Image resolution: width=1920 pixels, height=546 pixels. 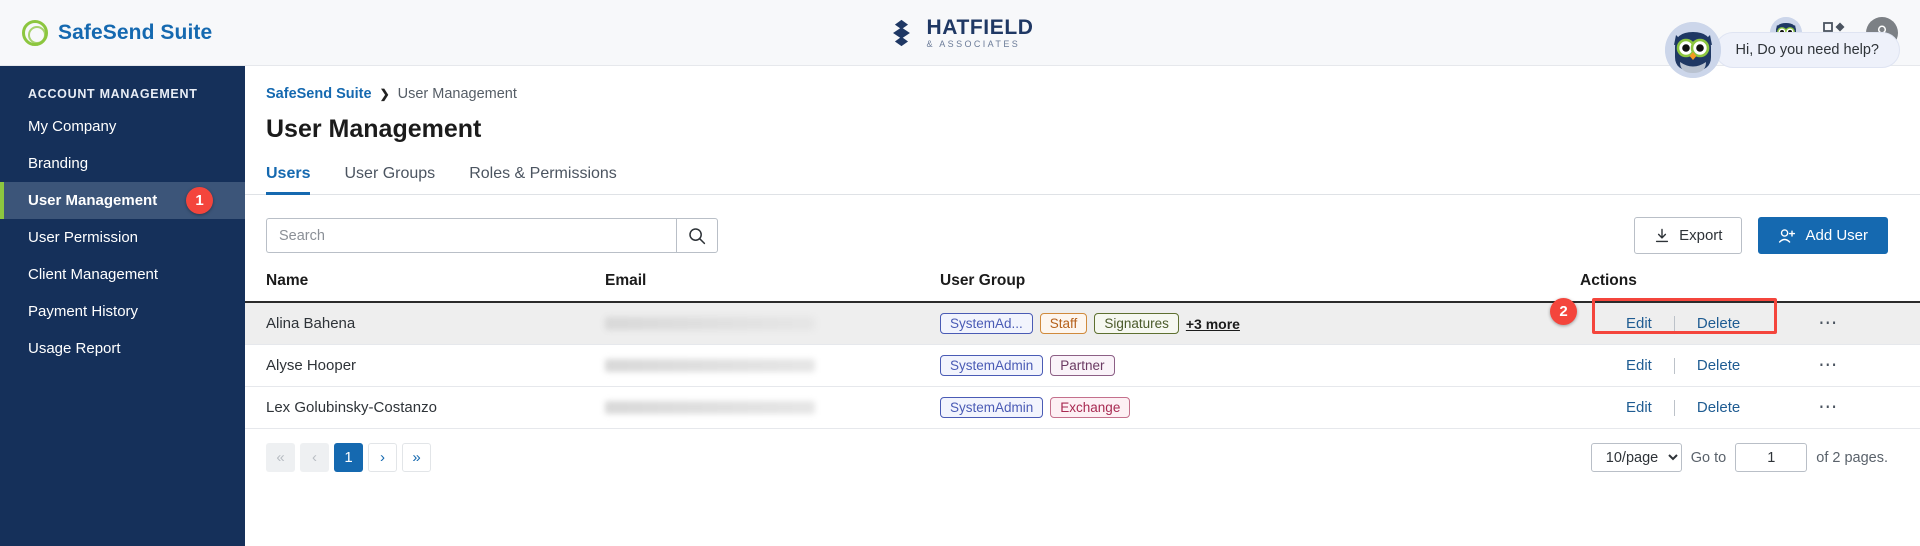 What do you see at coordinates (314, 457) in the screenshot?
I see `prev-page-button: ‹` at bounding box center [314, 457].